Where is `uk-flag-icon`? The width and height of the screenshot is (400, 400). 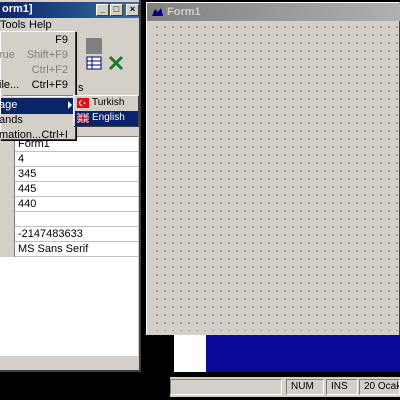 uk-flag-icon is located at coordinates (83, 118).